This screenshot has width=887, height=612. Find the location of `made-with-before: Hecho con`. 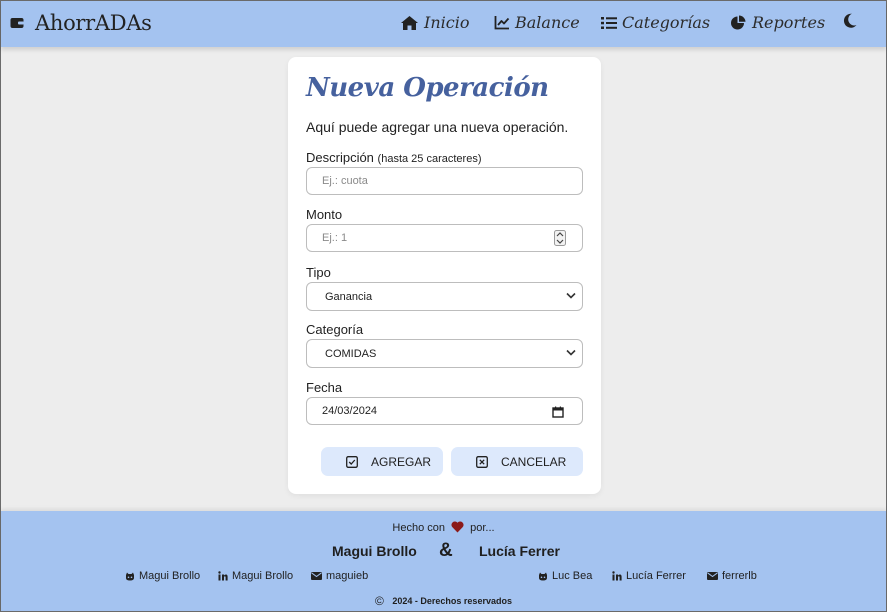

made-with-before: Hecho con is located at coordinates (418, 528).